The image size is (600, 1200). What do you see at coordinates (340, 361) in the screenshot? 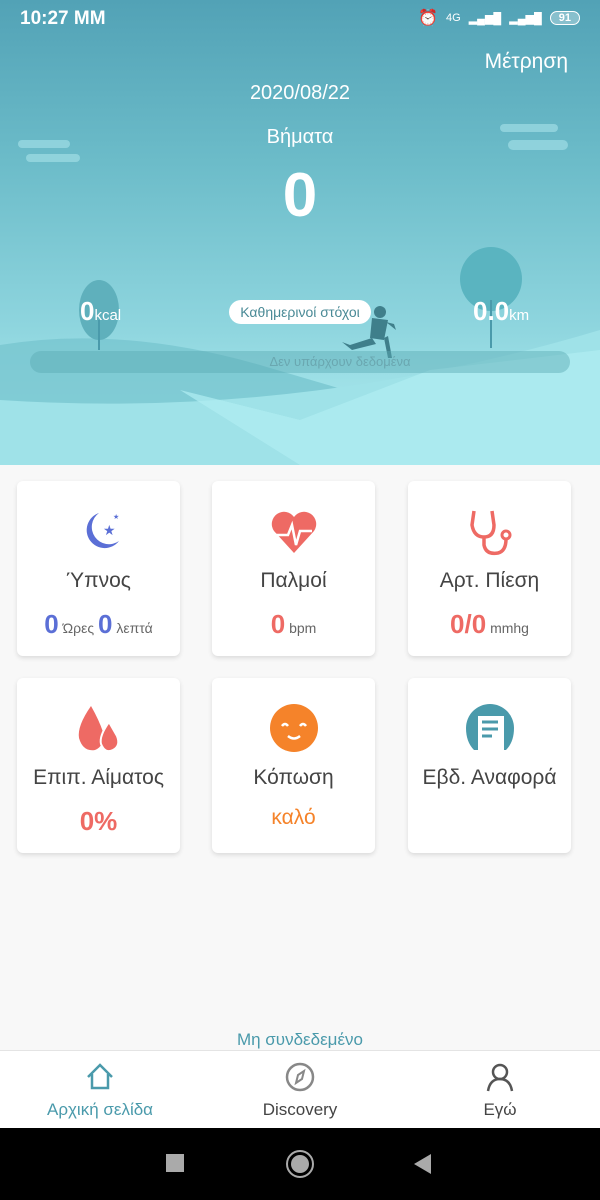
I see `no-data-text: Δεν υπάρχουν δεδομένα` at bounding box center [340, 361].